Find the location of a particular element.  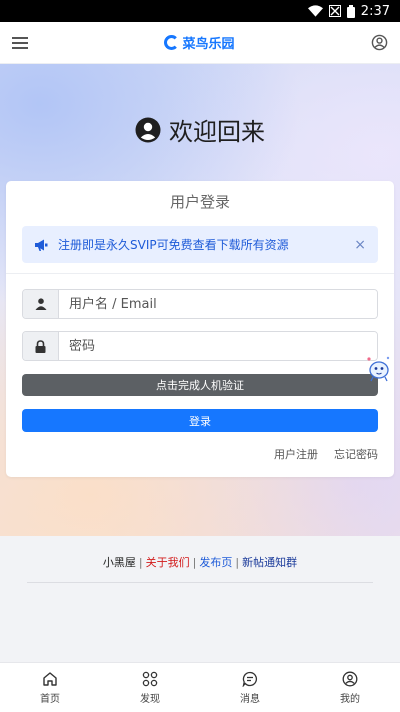

login-card-title: 用户登录 is located at coordinates (199, 202).